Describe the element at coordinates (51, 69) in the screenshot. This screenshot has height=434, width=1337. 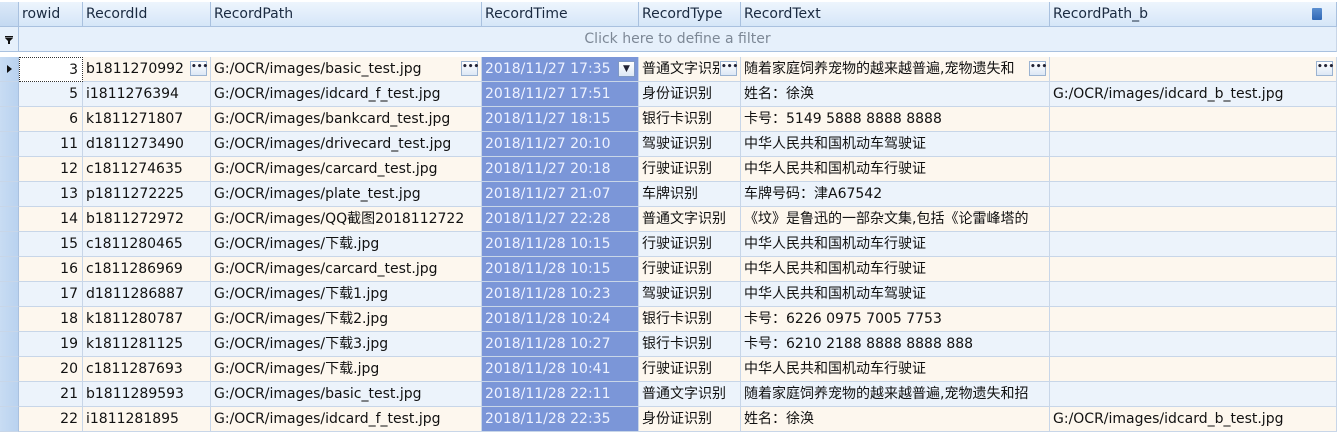
I see `cell-rowid: 3` at that location.